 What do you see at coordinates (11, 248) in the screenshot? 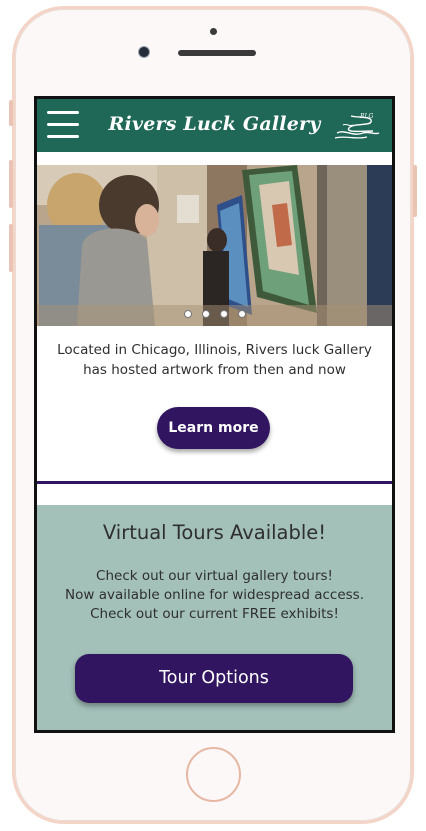
I see `side-button-volume-down` at bounding box center [11, 248].